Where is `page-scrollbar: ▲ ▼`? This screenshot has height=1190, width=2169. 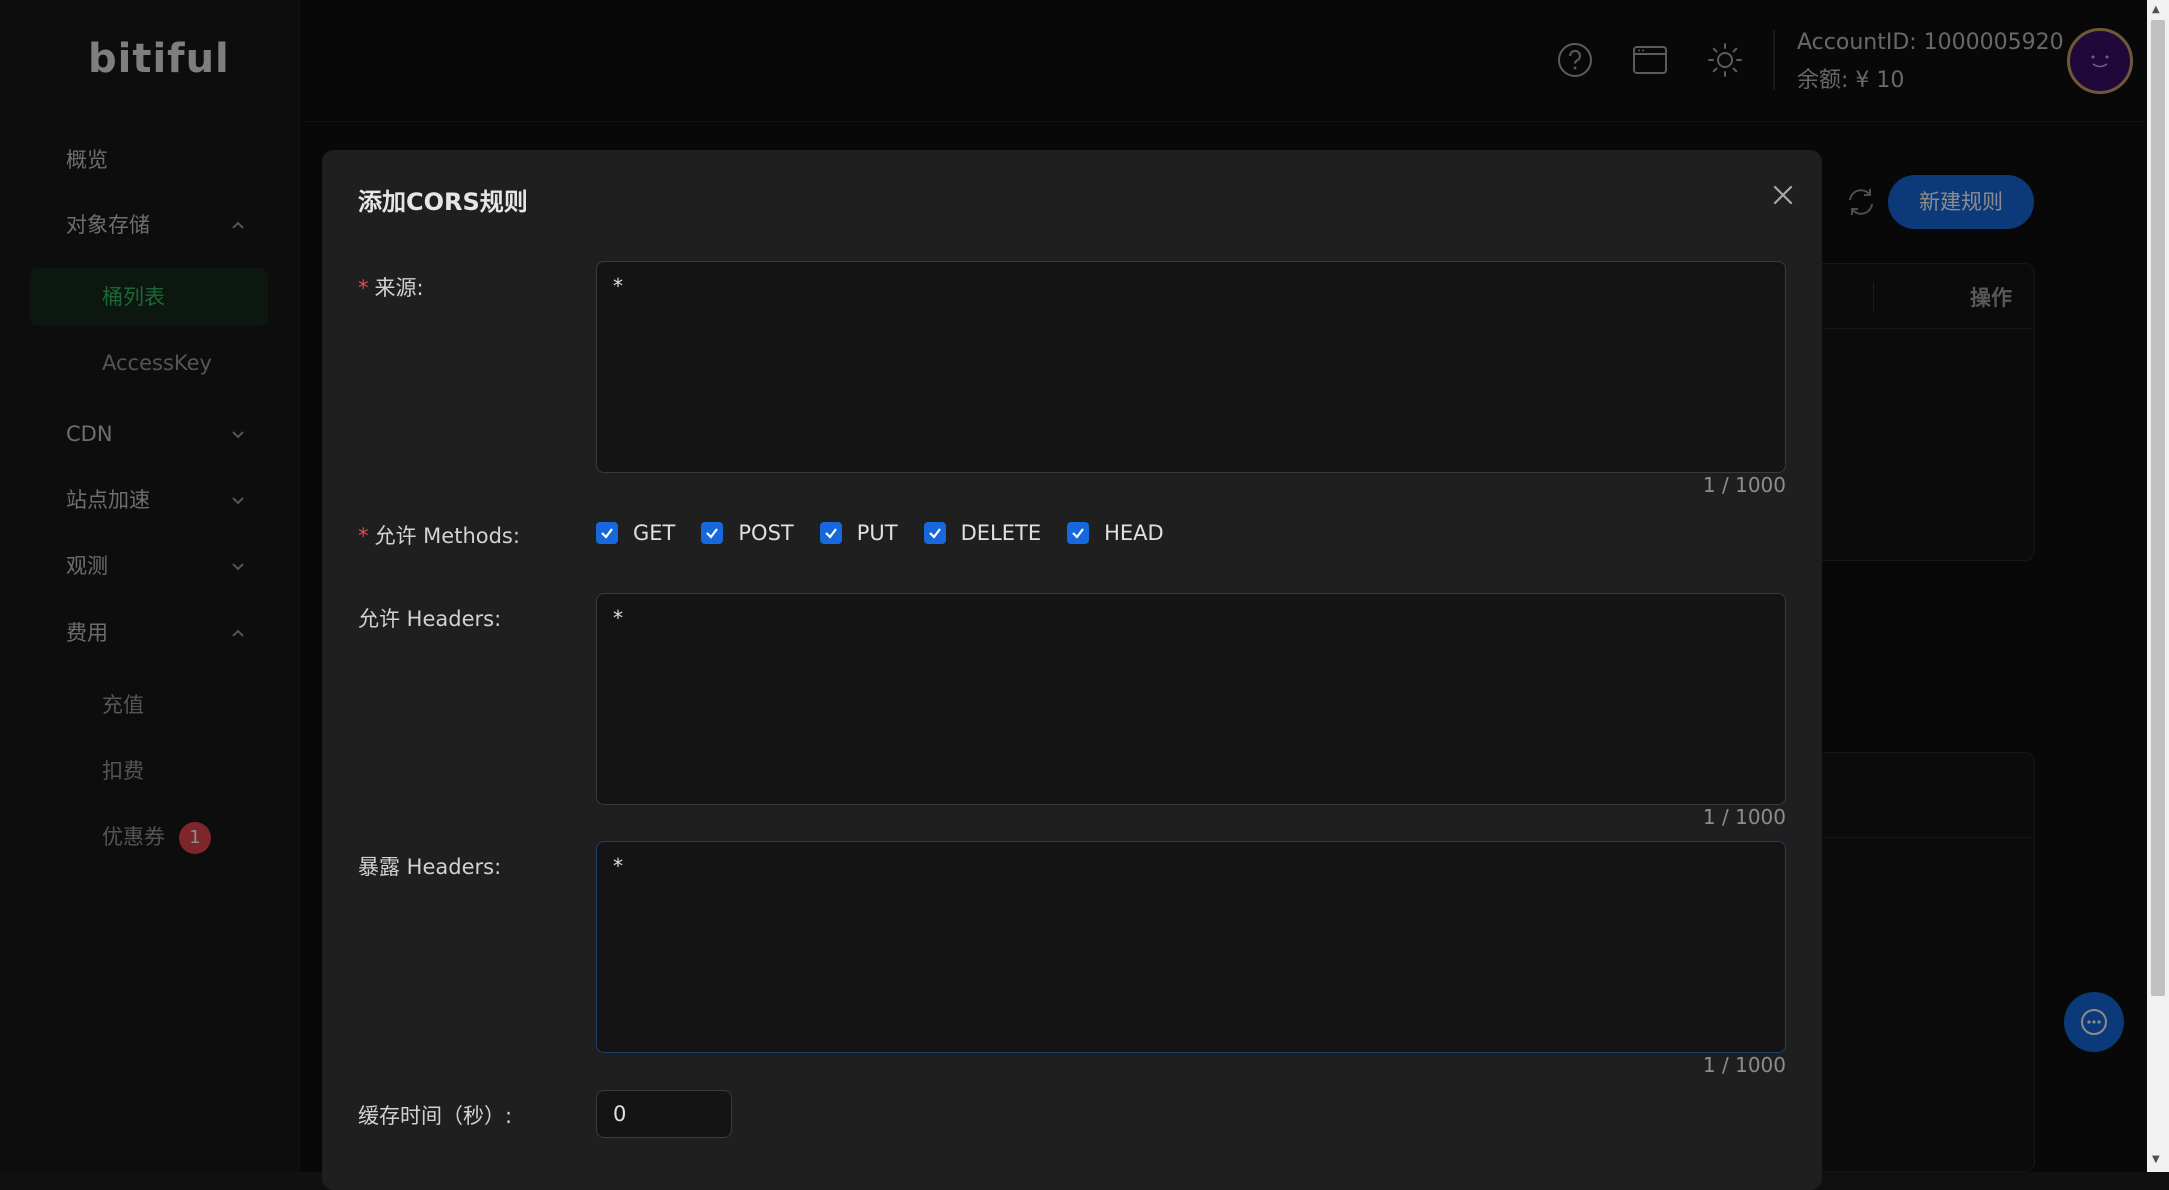 page-scrollbar: ▲ ▼ is located at coordinates (2158, 586).